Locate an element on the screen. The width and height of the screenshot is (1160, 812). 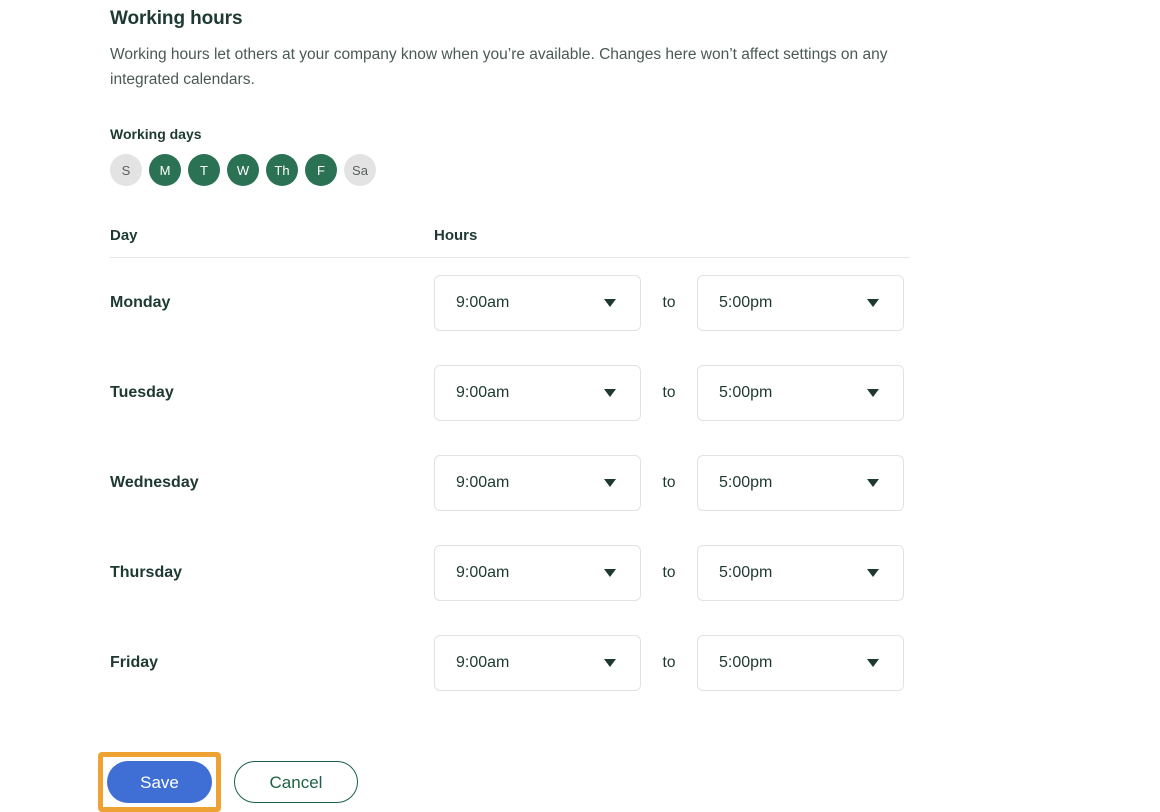
row-day-label: Monday is located at coordinates (140, 302).